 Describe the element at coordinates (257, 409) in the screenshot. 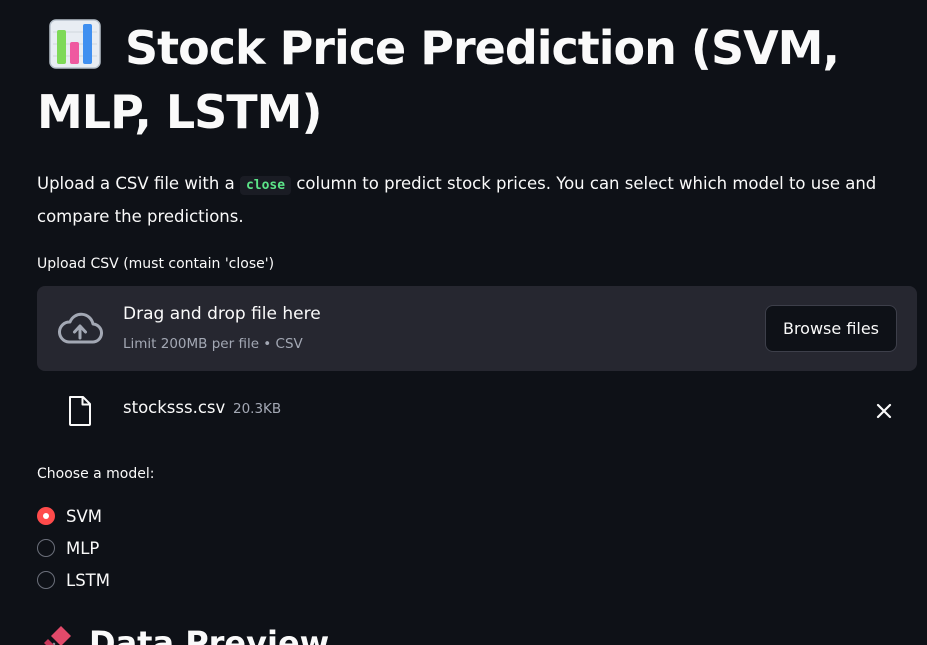

I see `uploaded-file-size: 20.3KB` at that location.